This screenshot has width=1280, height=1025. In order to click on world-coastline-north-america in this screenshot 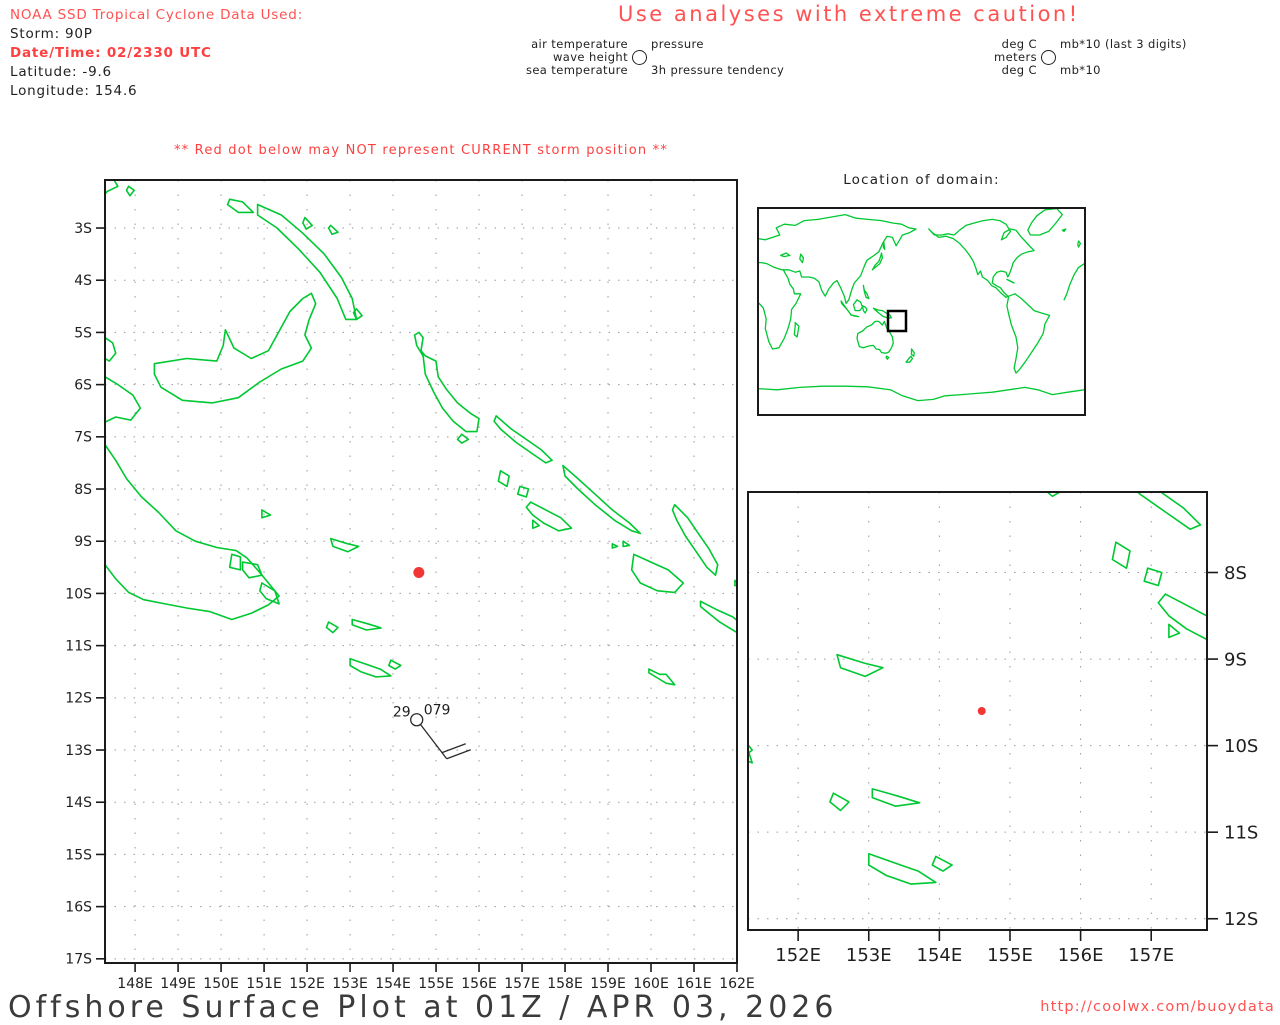, I will do `click(981, 258)`.